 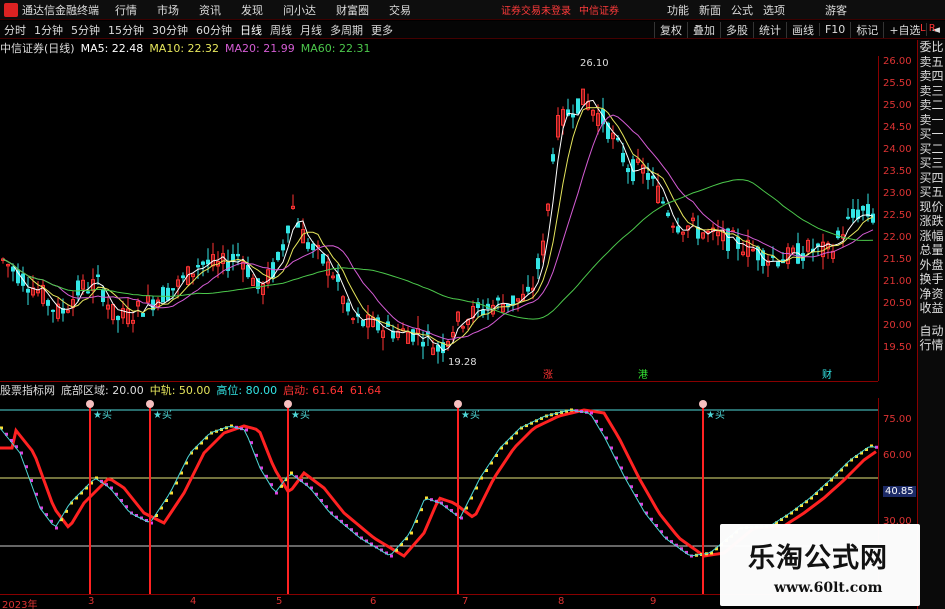 What do you see at coordinates (382, 30) in the screenshot?
I see `period-more: 更多` at bounding box center [382, 30].